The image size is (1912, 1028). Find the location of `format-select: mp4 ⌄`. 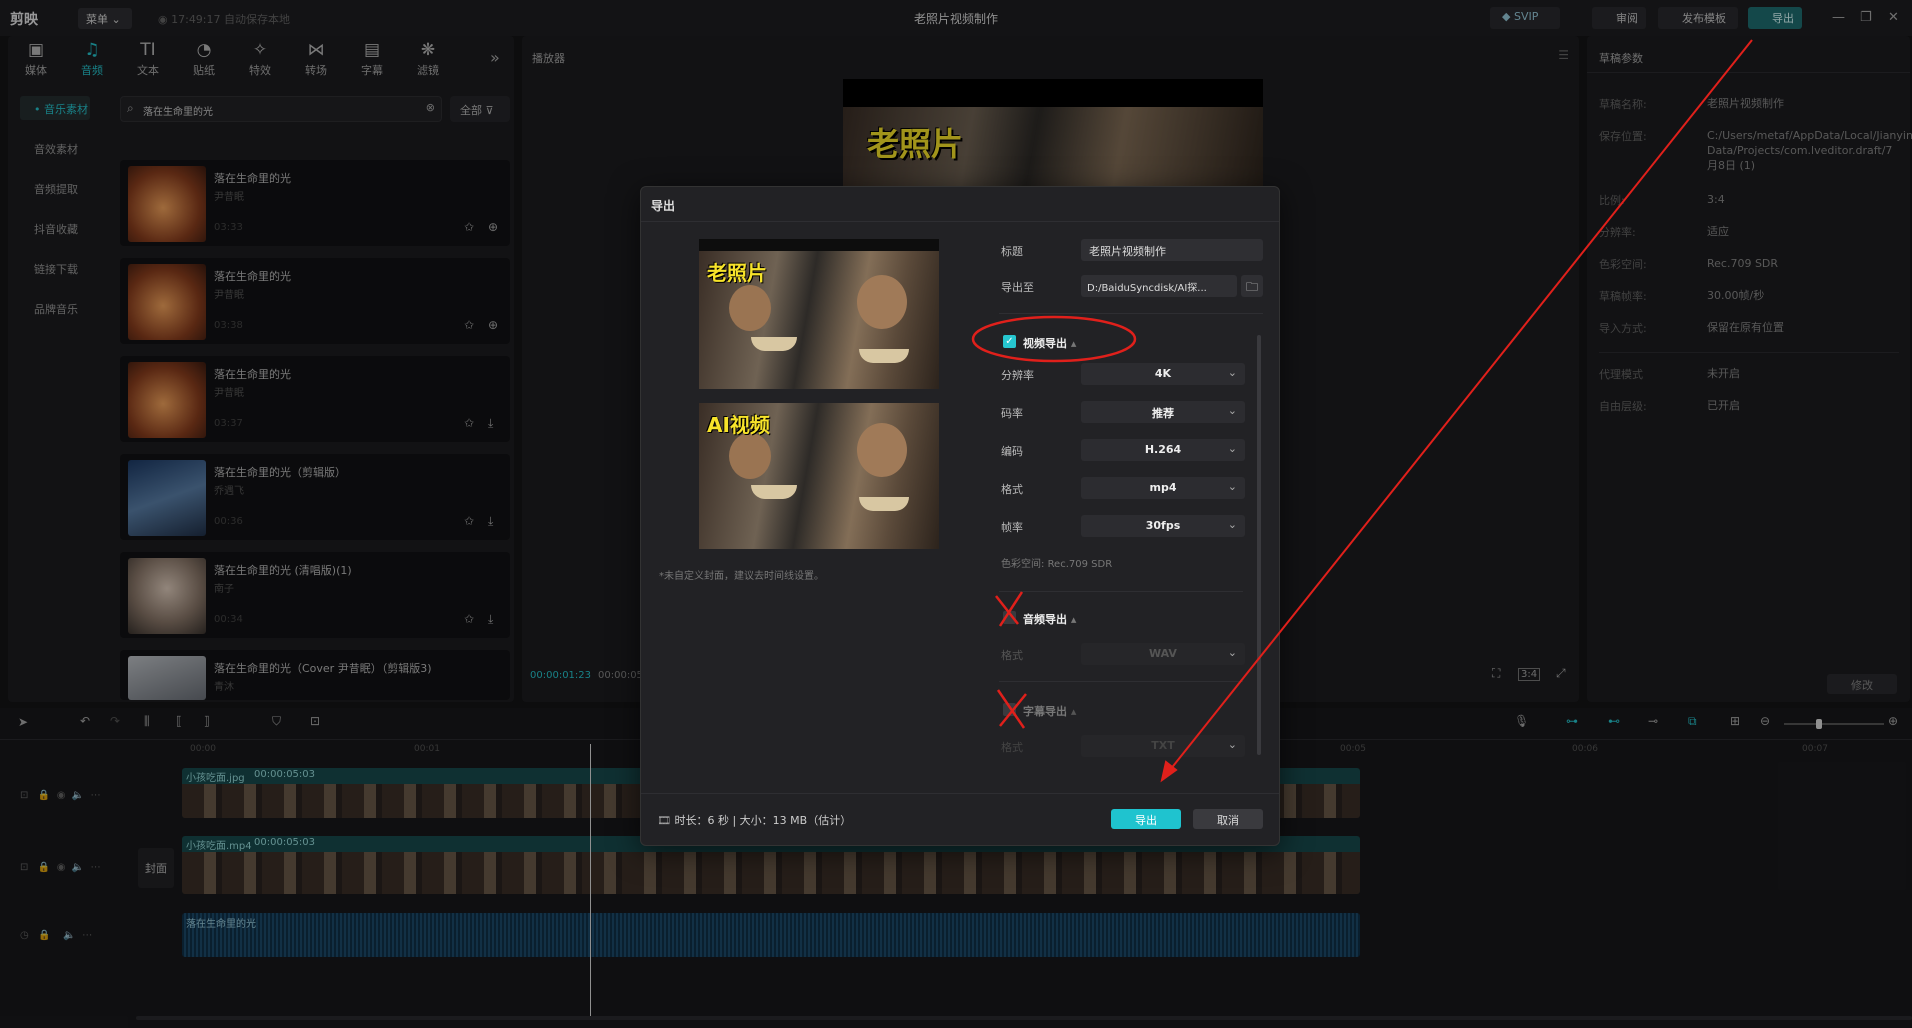

format-select: mp4 ⌄ is located at coordinates (1163, 488).